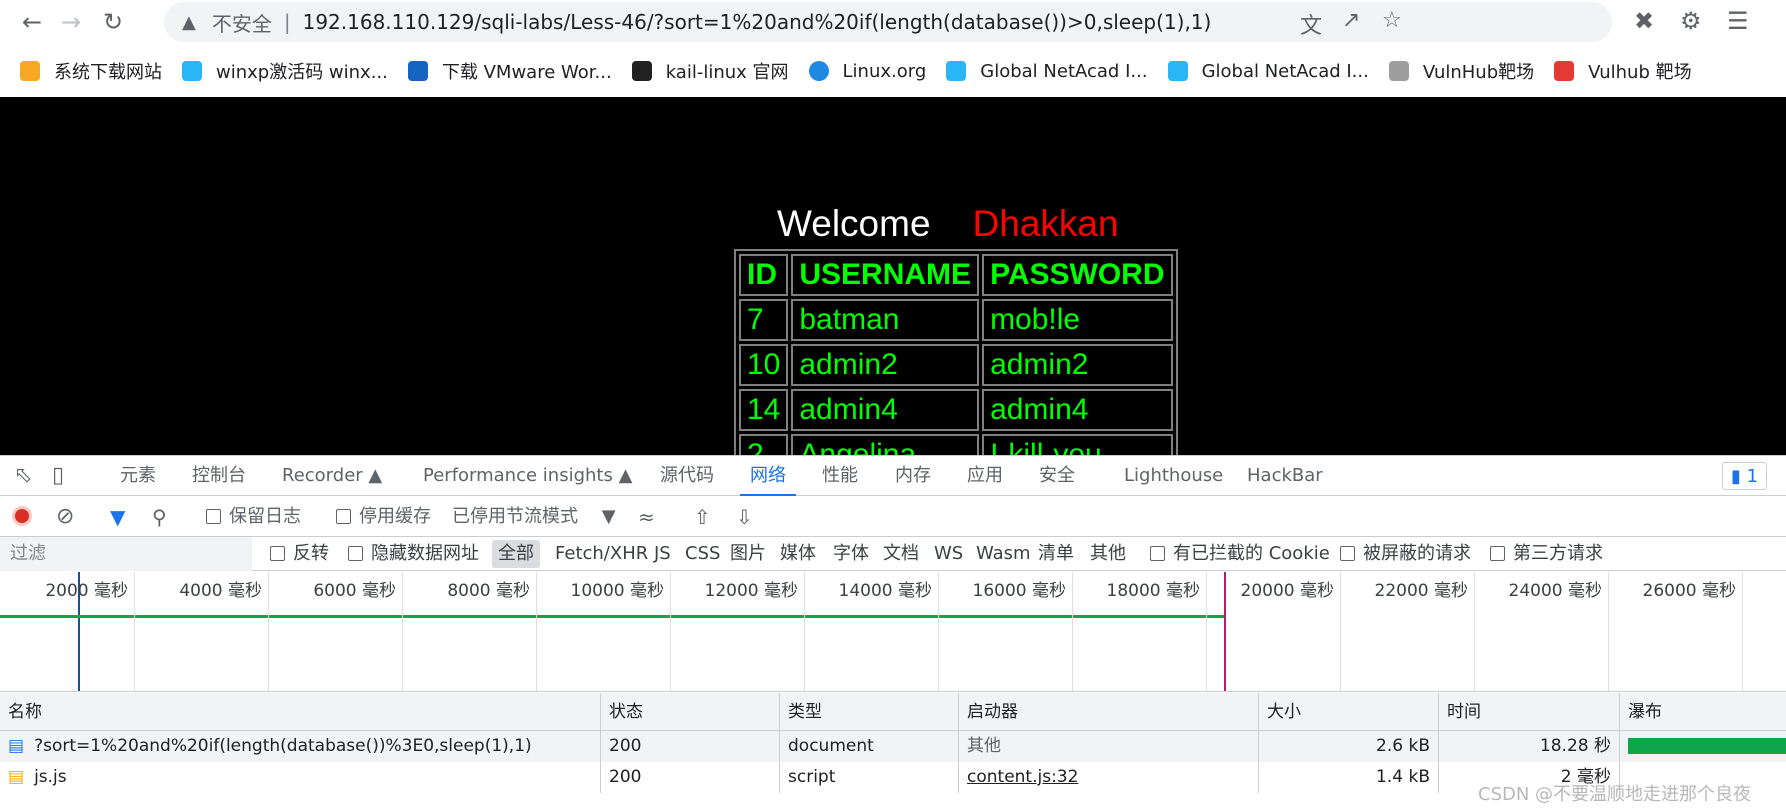  What do you see at coordinates (1558, 553) in the screenshot?
I see `third-party-label: 第三方请求` at bounding box center [1558, 553].